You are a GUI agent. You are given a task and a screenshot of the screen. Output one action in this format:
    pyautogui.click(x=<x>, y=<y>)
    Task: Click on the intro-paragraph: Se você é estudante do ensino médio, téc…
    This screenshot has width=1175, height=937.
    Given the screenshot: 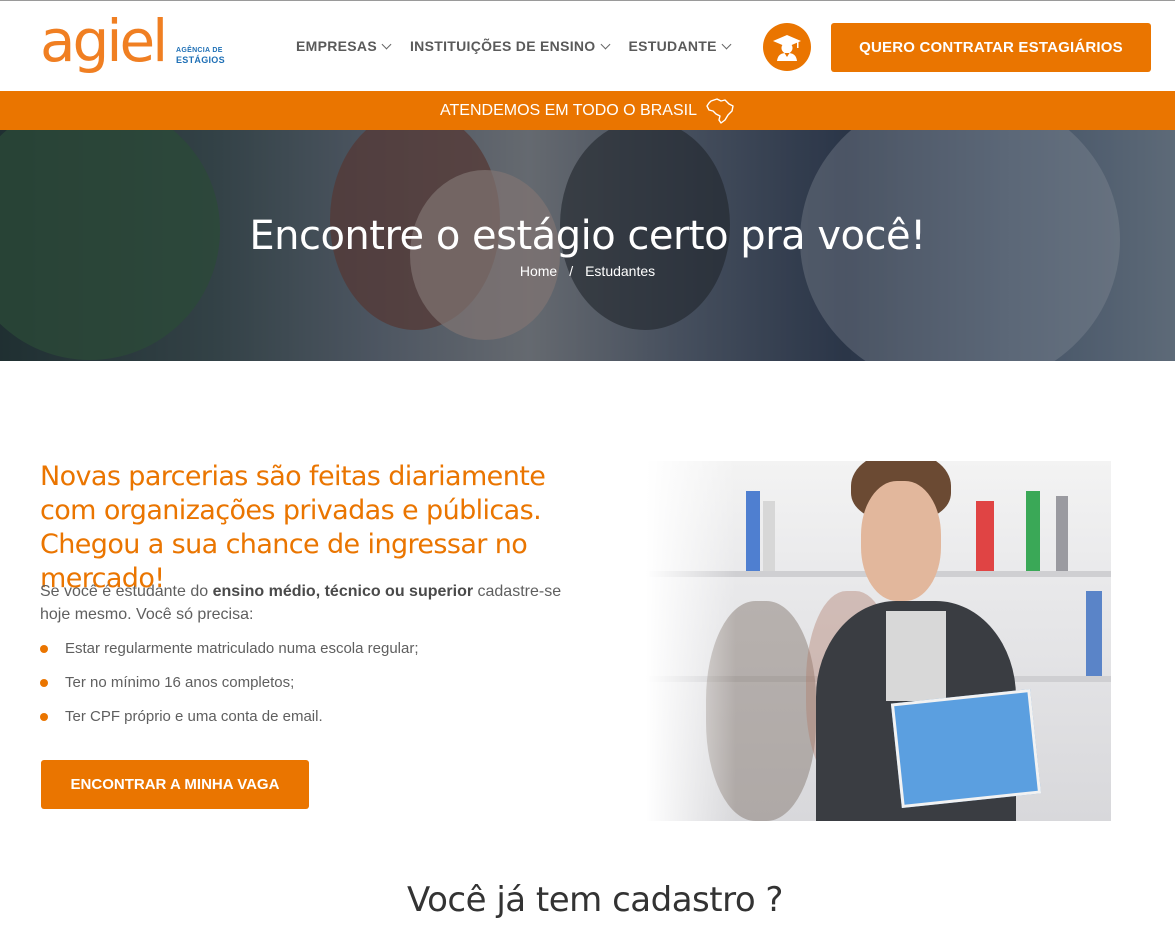 What is the action you would take?
    pyautogui.click(x=310, y=603)
    